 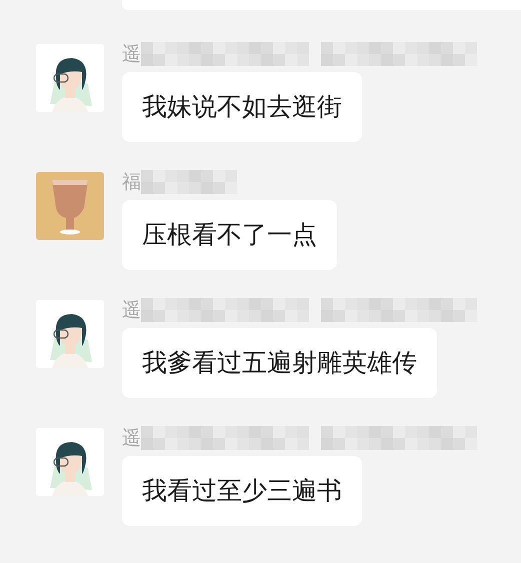 I want to click on message-bubble: 压根看不了一点, so click(x=229, y=235).